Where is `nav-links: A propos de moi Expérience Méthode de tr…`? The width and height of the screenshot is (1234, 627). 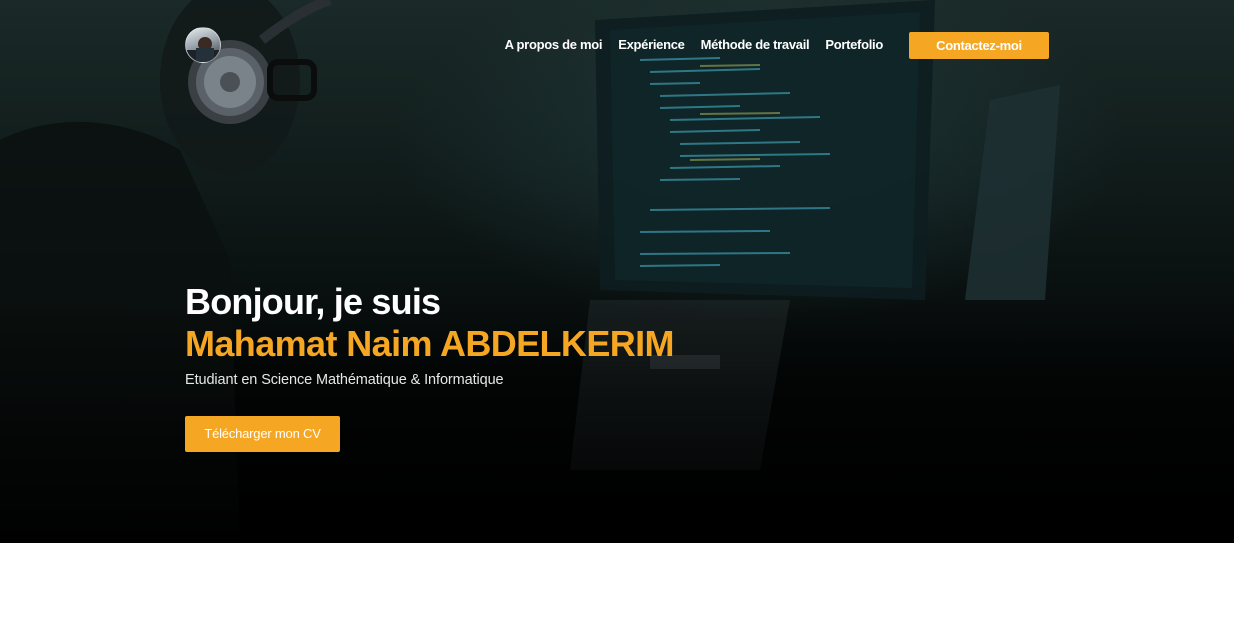 nav-links: A propos de moi Expérience Méthode de tr… is located at coordinates (694, 44).